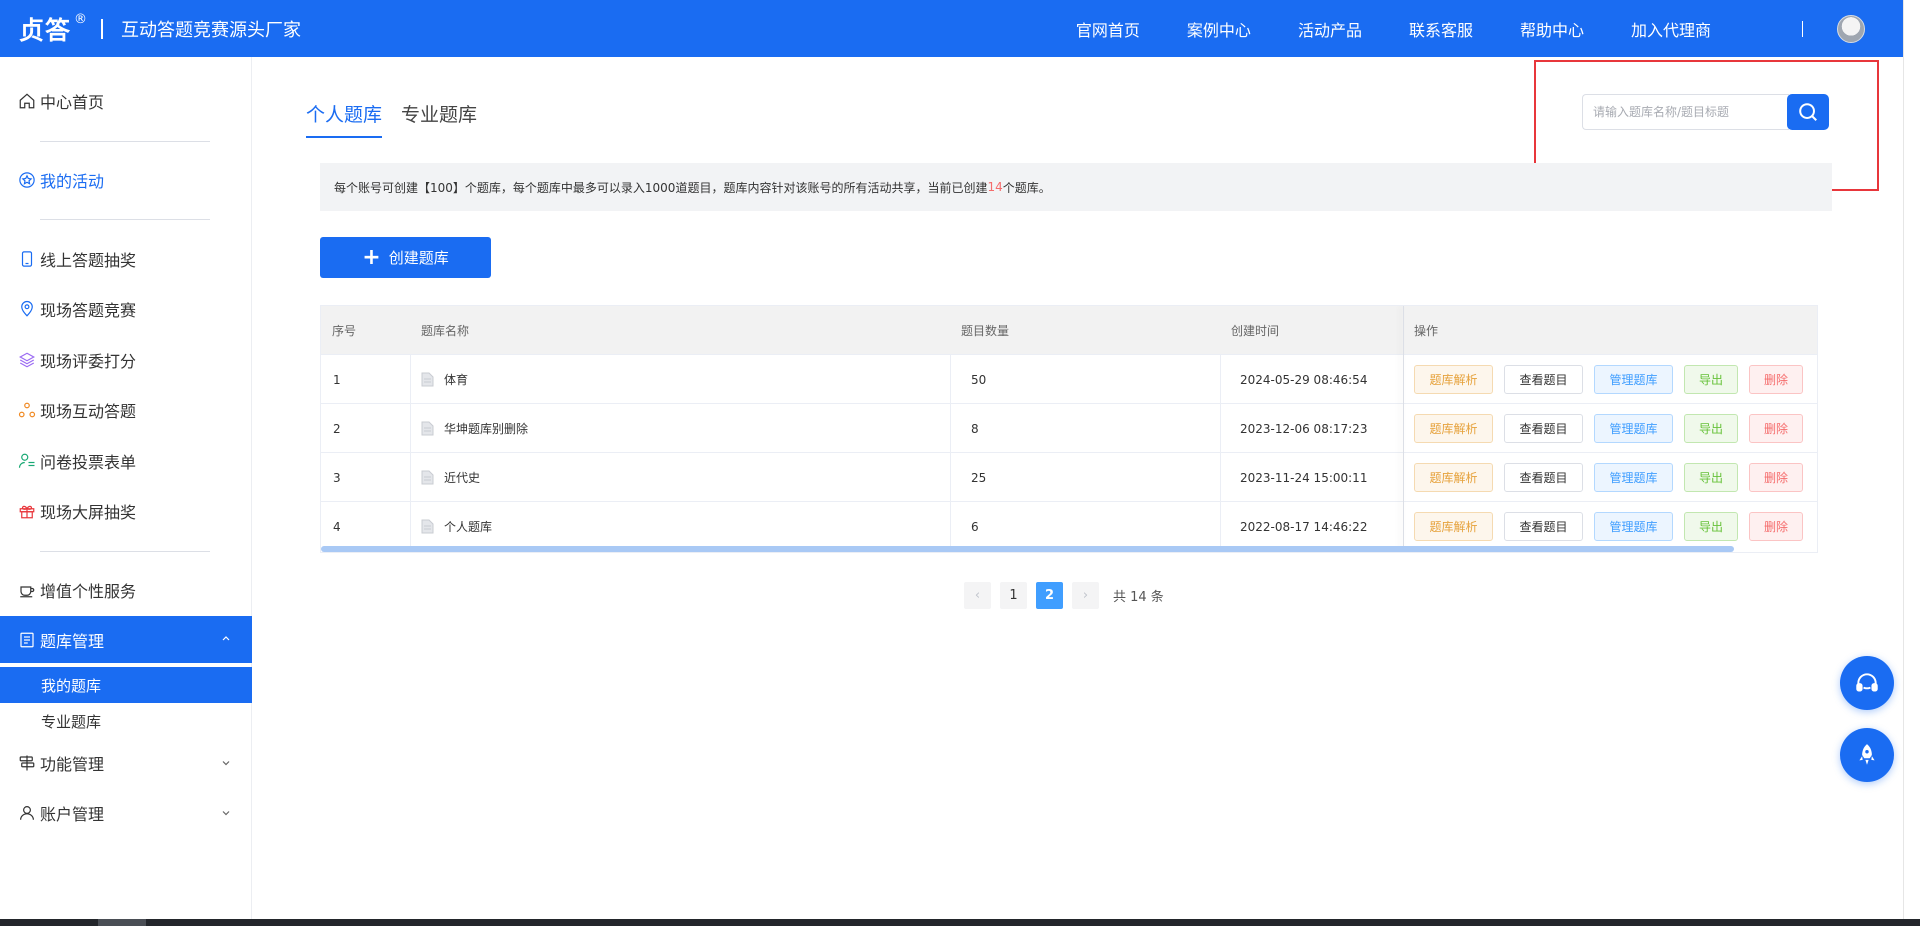 The image size is (1920, 926). Describe the element at coordinates (1027, 549) in the screenshot. I see `table-horizontal-scrollbar` at that location.